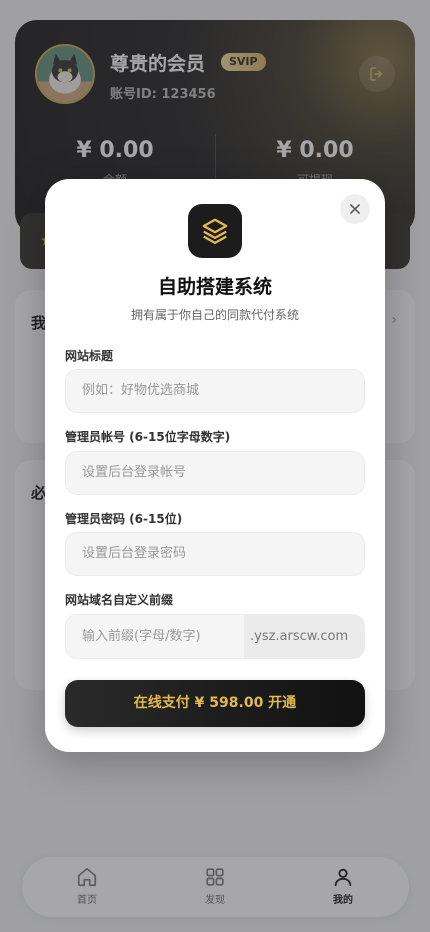 Image resolution: width=430 pixels, height=932 pixels. Describe the element at coordinates (148, 437) in the screenshot. I see `admin-account-label: 管理员帐号 (6-15位字母数字)` at that location.